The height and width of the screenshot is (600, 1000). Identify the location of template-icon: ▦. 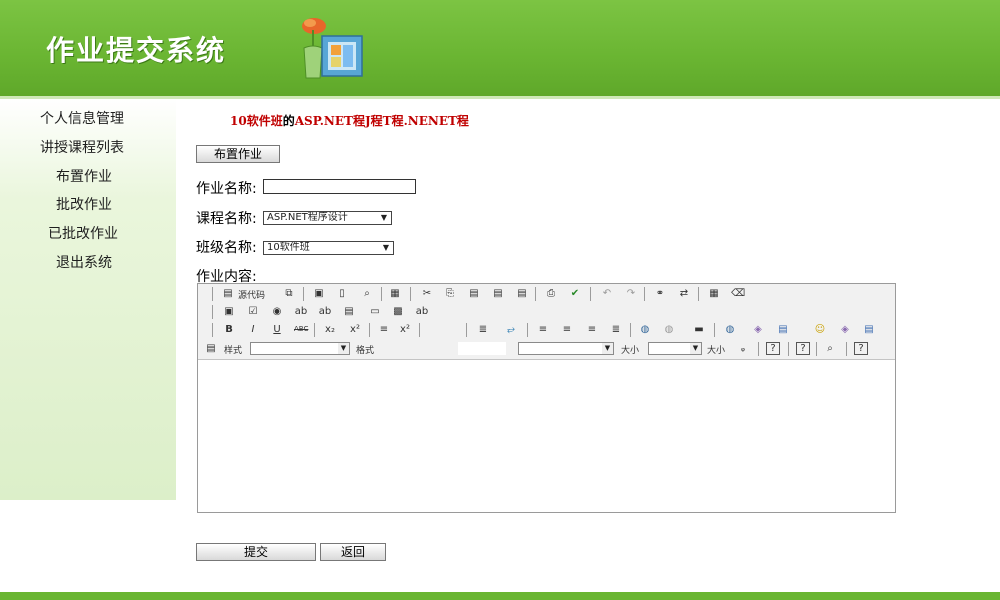
(395, 293).